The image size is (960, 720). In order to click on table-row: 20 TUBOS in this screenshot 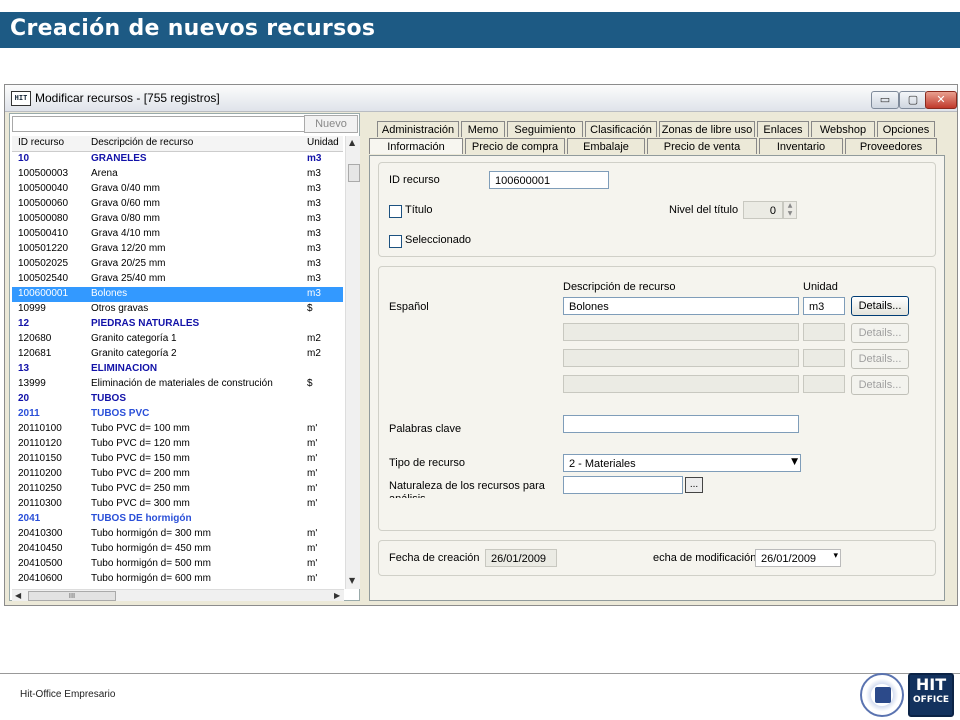, I will do `click(177, 399)`.